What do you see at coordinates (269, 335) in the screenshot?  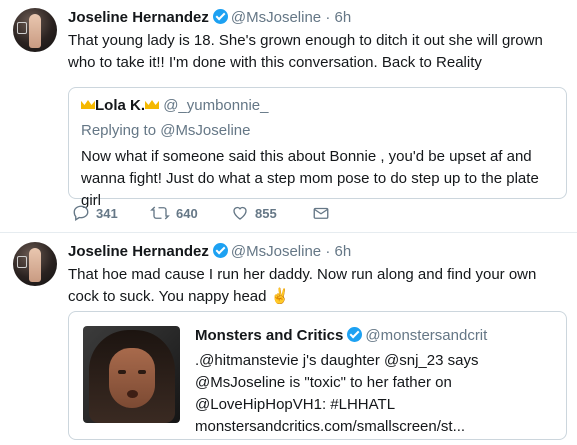 I see `card-author-name: Monsters and Critics` at bounding box center [269, 335].